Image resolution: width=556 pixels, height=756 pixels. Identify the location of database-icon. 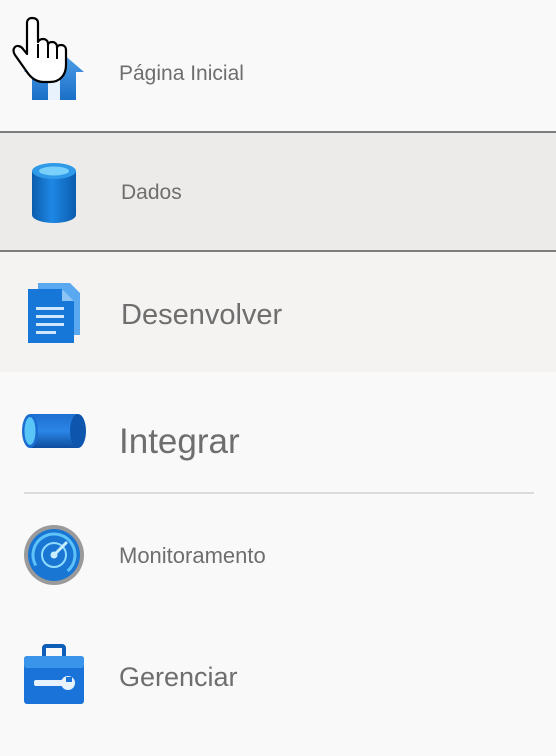
(54, 193).